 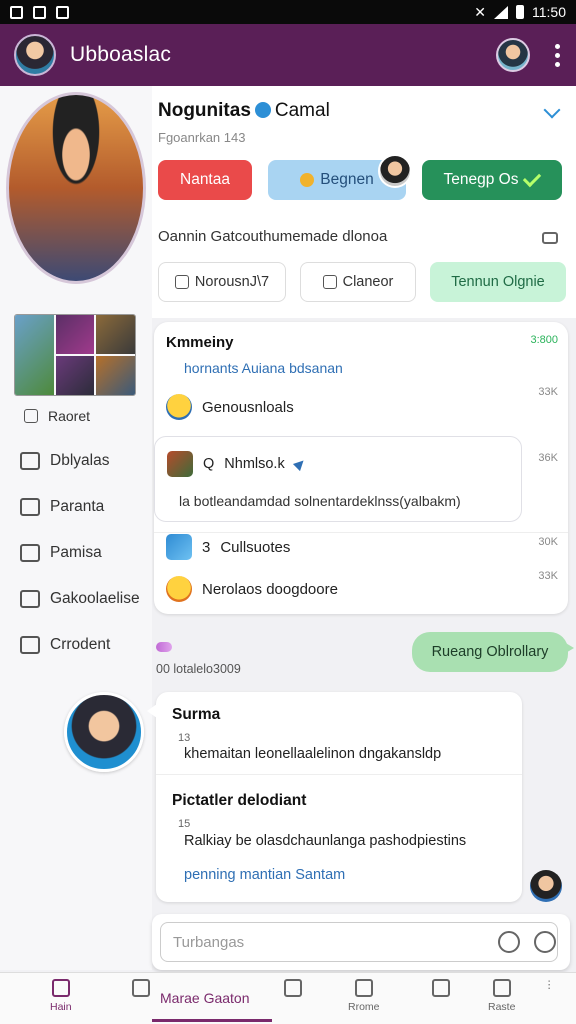 What do you see at coordinates (30, 645) in the screenshot?
I see `document-icon` at bounding box center [30, 645].